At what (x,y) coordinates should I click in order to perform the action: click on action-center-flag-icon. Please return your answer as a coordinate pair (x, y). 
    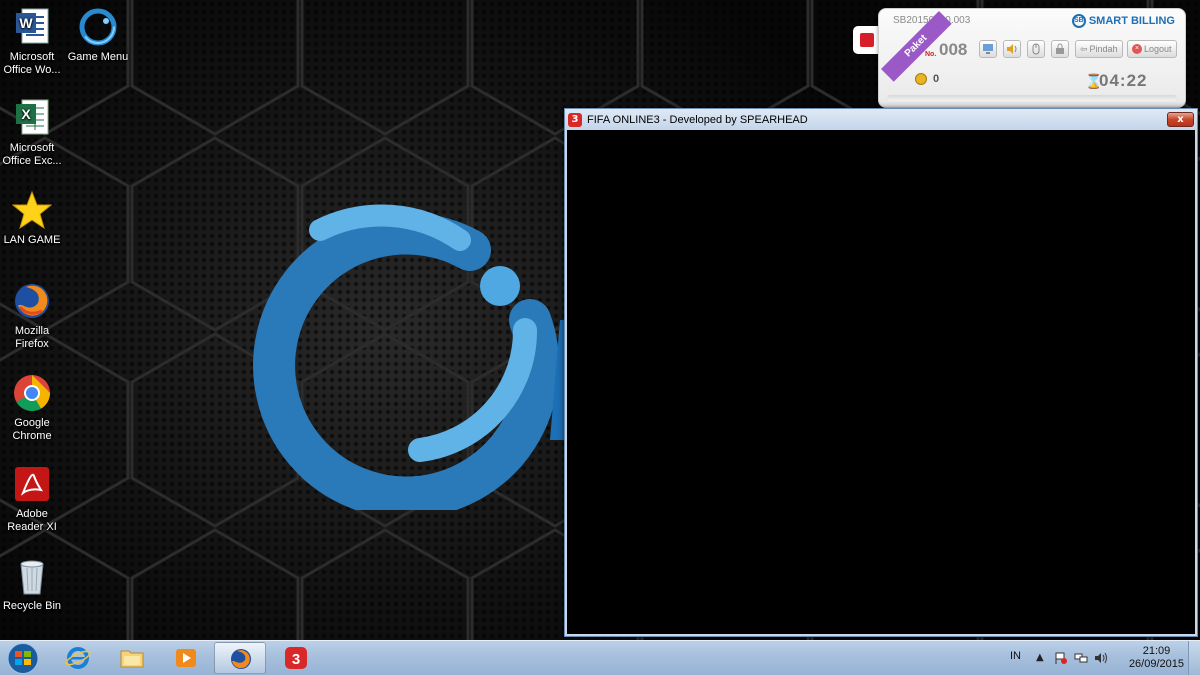
    Looking at the image, I should click on (1061, 658).